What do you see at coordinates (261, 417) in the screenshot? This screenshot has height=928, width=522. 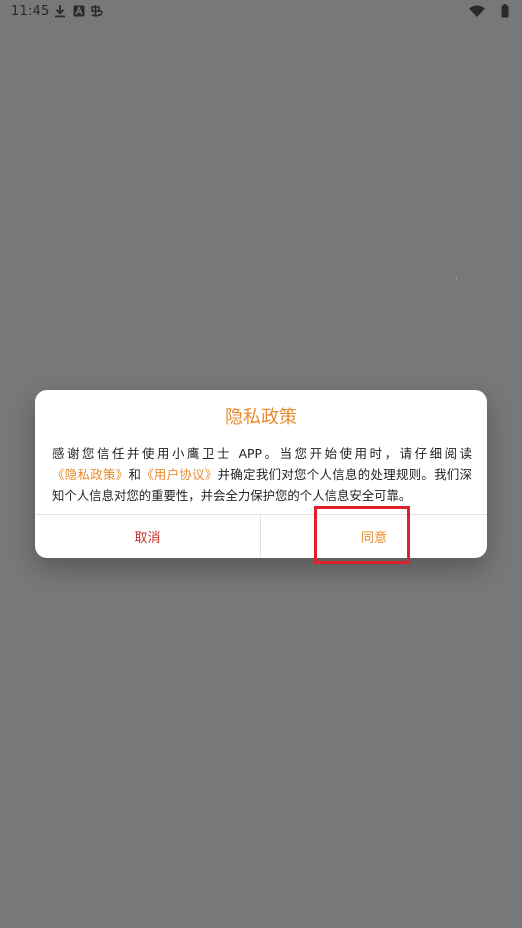 I see `dialog-title: 隐私政策` at bounding box center [261, 417].